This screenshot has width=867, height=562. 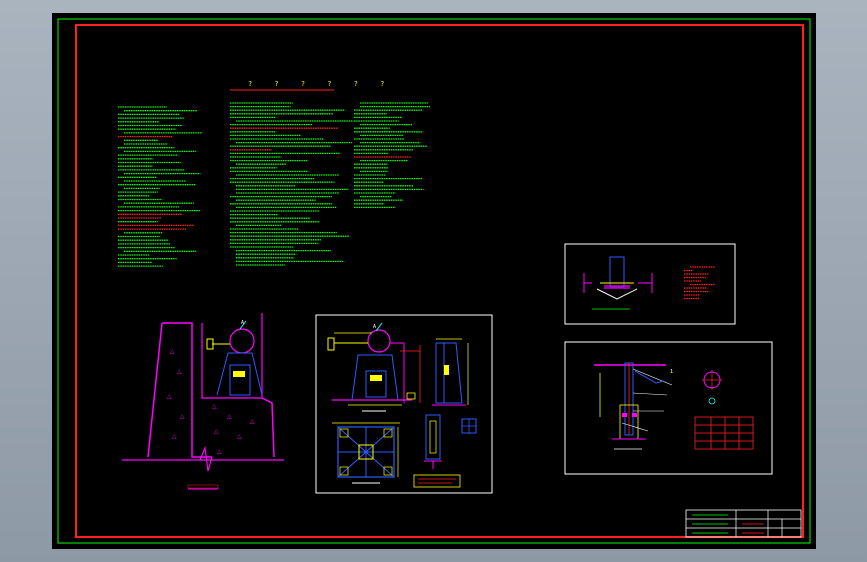 I want to click on base-detail-panel: A, so click(x=404, y=404).